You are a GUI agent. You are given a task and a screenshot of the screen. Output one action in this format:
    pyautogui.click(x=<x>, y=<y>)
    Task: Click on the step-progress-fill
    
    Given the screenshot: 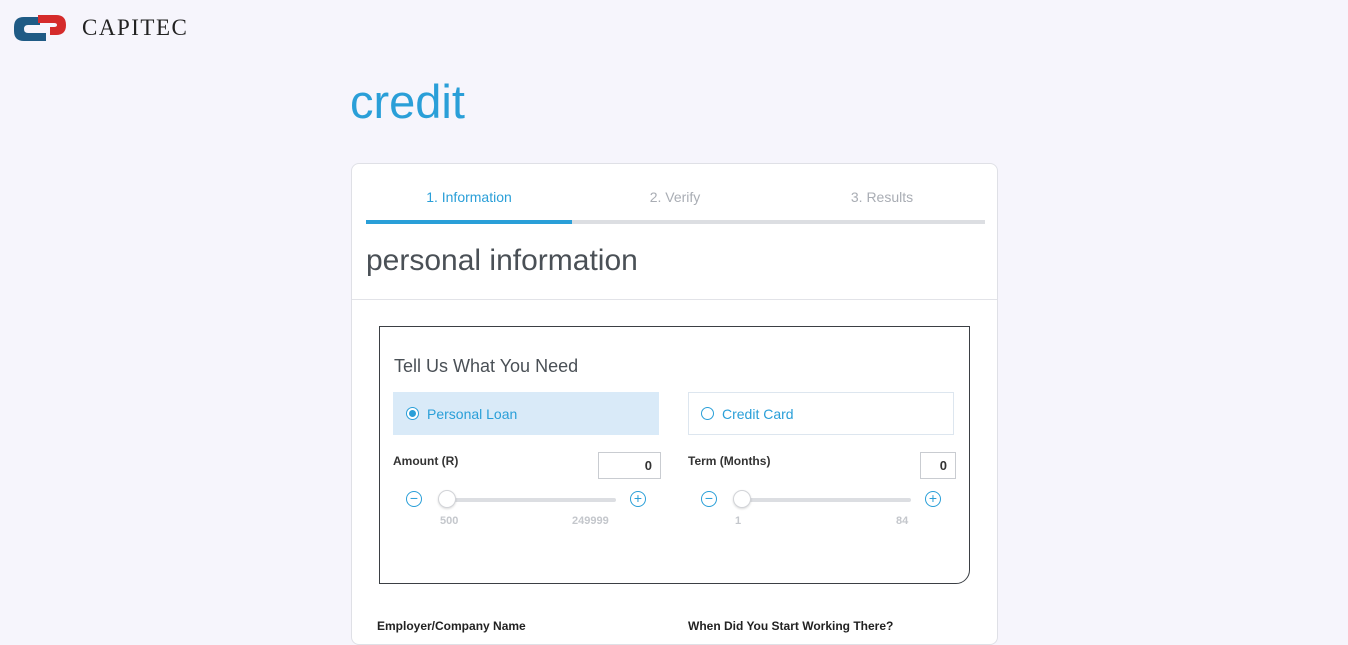 What is the action you would take?
    pyautogui.click(x=469, y=222)
    